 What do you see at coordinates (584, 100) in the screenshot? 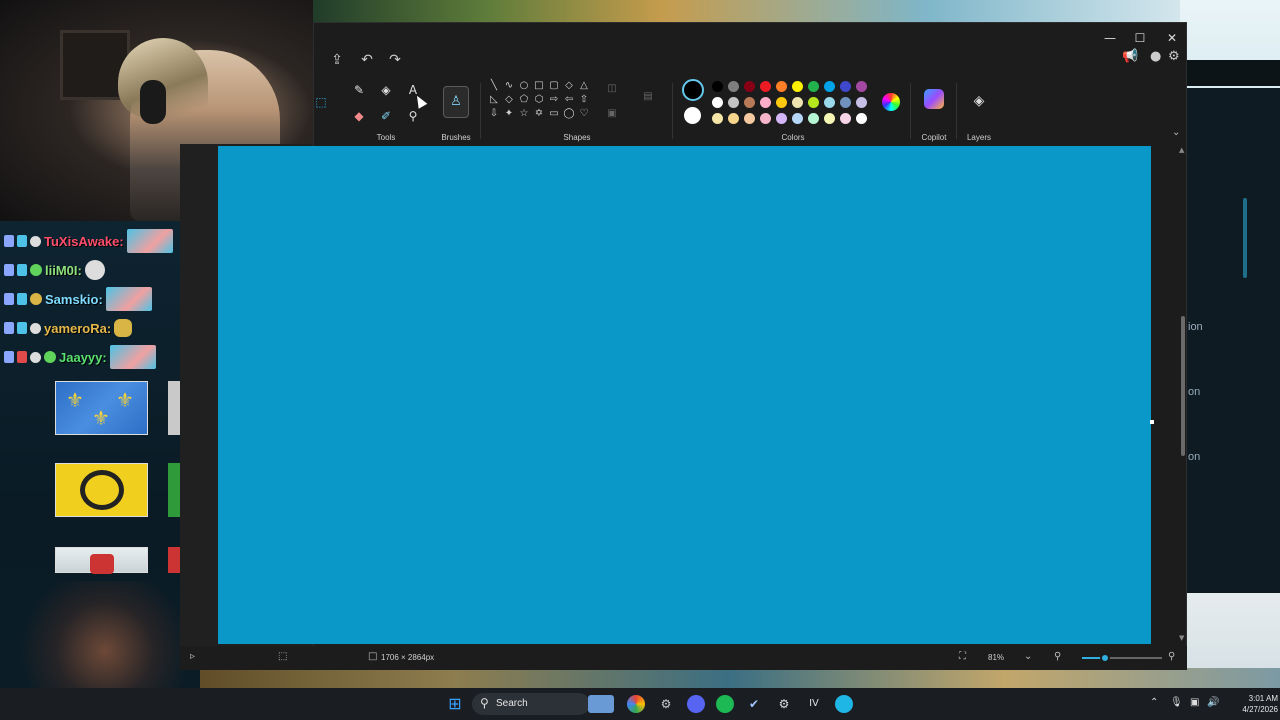
I see `up-arrow-shape-icon: ⇧` at bounding box center [584, 100].